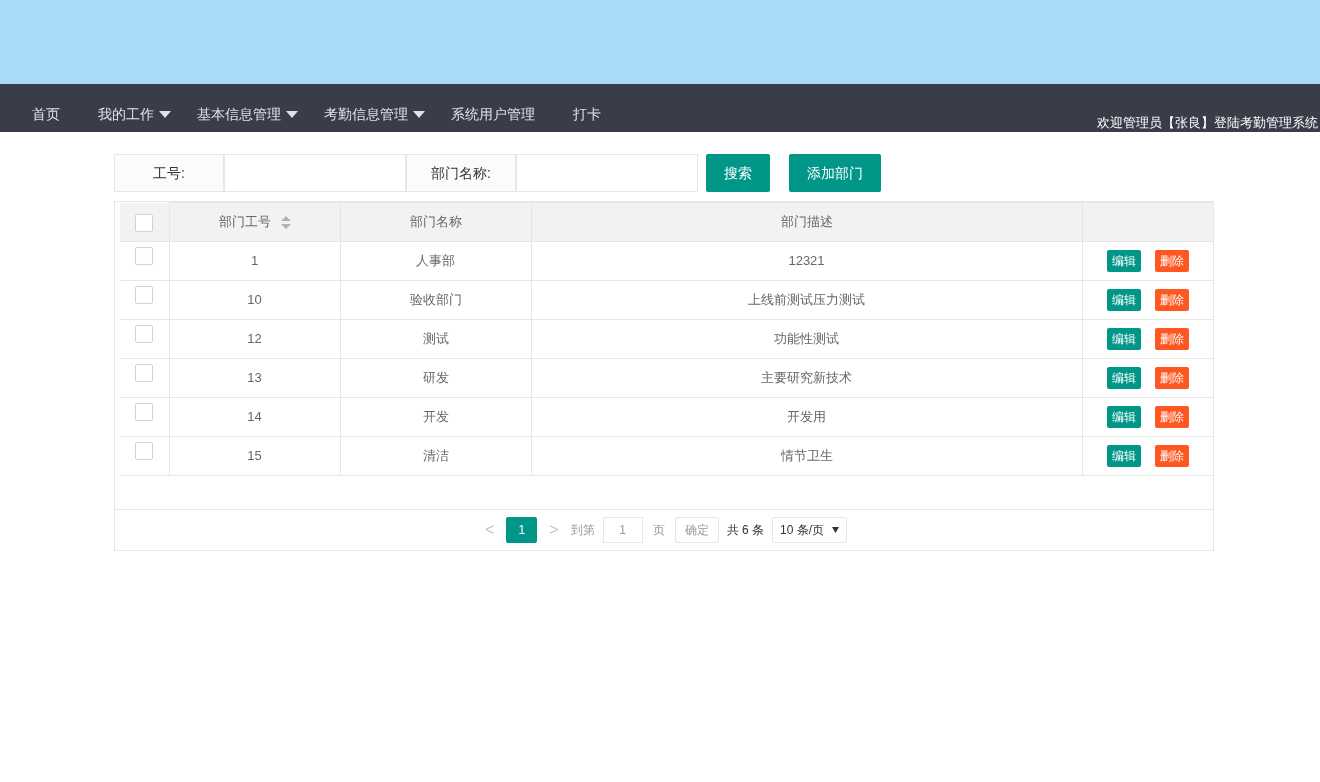 The width and height of the screenshot is (1320, 782). I want to click on table-cell: 上线前测试压力测试, so click(806, 300).